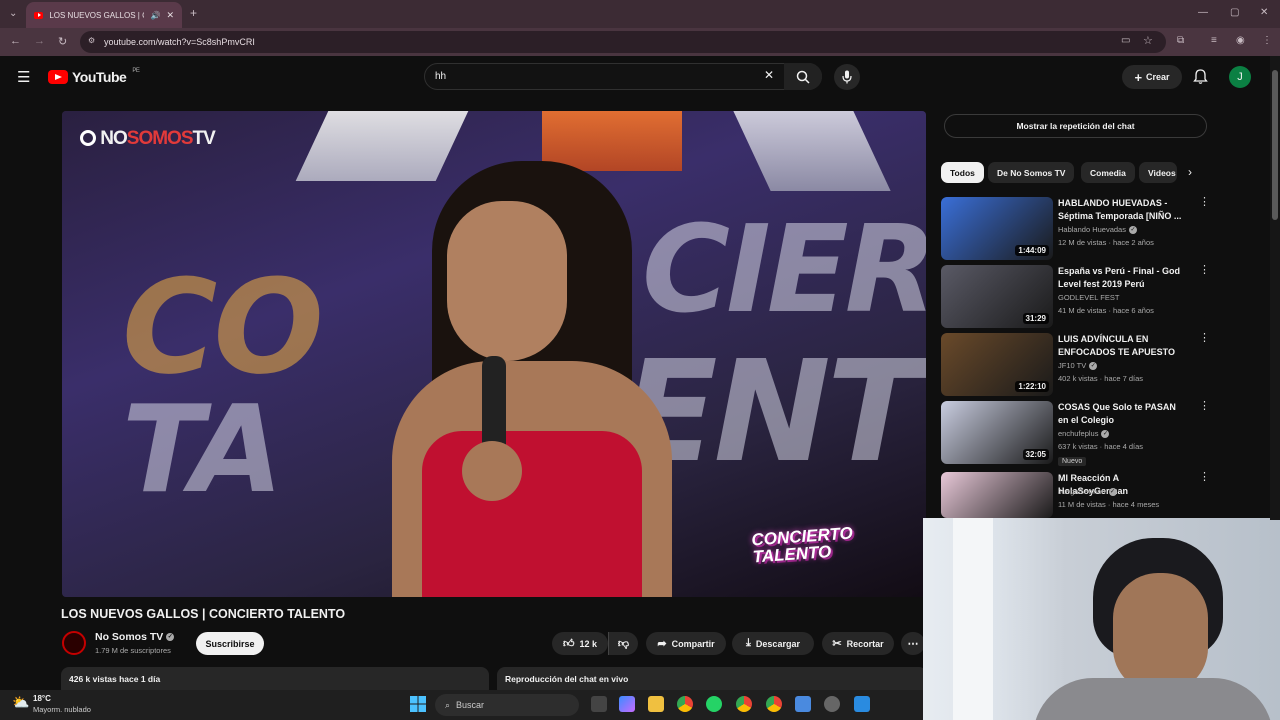  I want to click on search-query: hh, so click(441, 76).